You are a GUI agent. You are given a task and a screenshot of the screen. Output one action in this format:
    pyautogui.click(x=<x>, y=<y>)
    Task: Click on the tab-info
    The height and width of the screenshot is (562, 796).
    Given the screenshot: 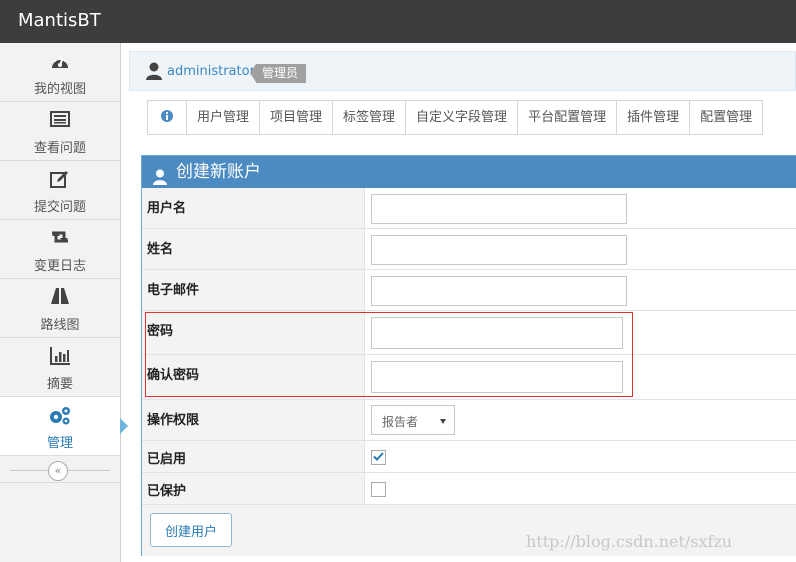 What is the action you would take?
    pyautogui.click(x=167, y=117)
    